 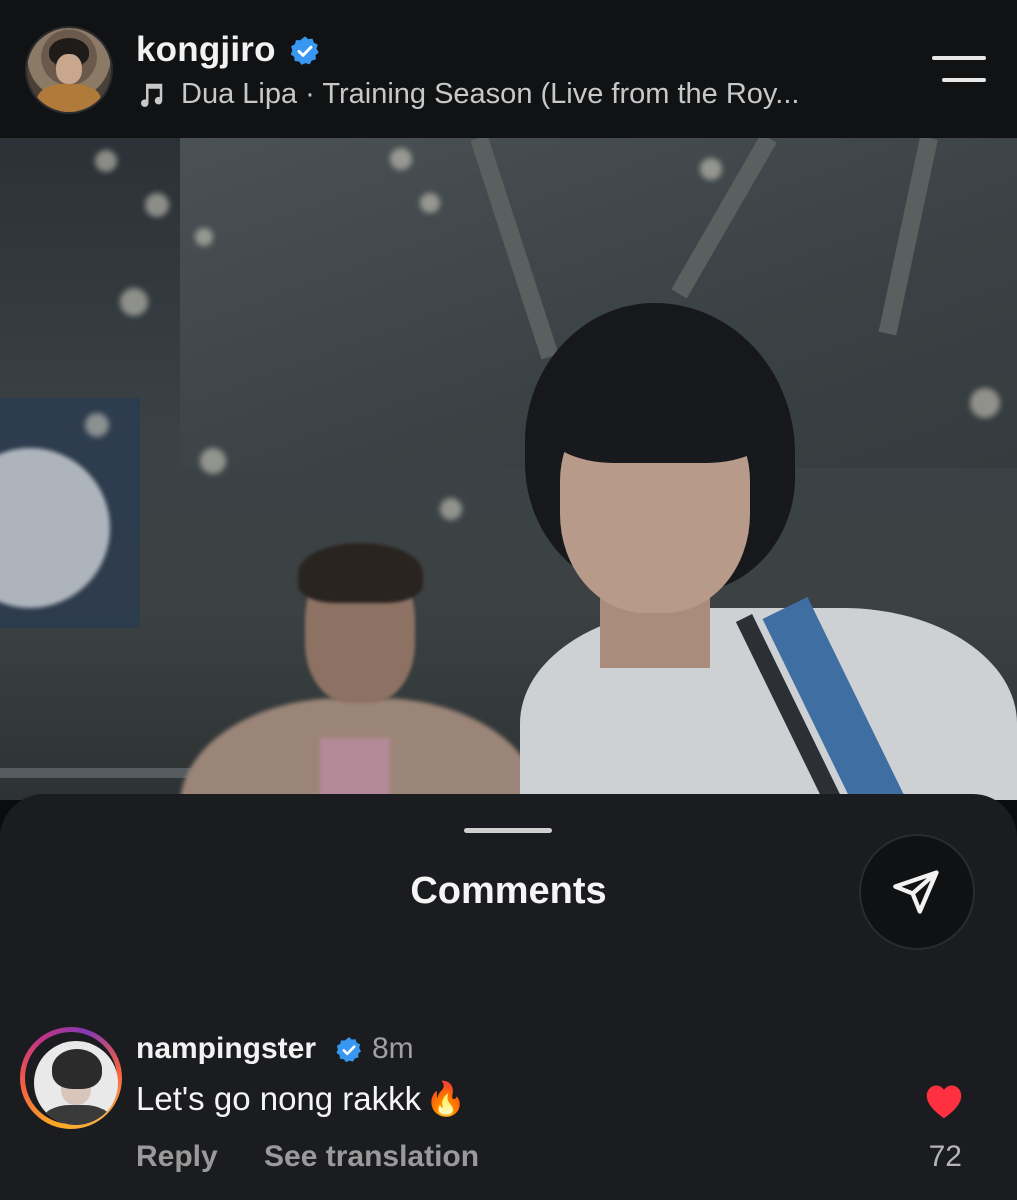 I want to click on menu-icon, so click(x=959, y=70).